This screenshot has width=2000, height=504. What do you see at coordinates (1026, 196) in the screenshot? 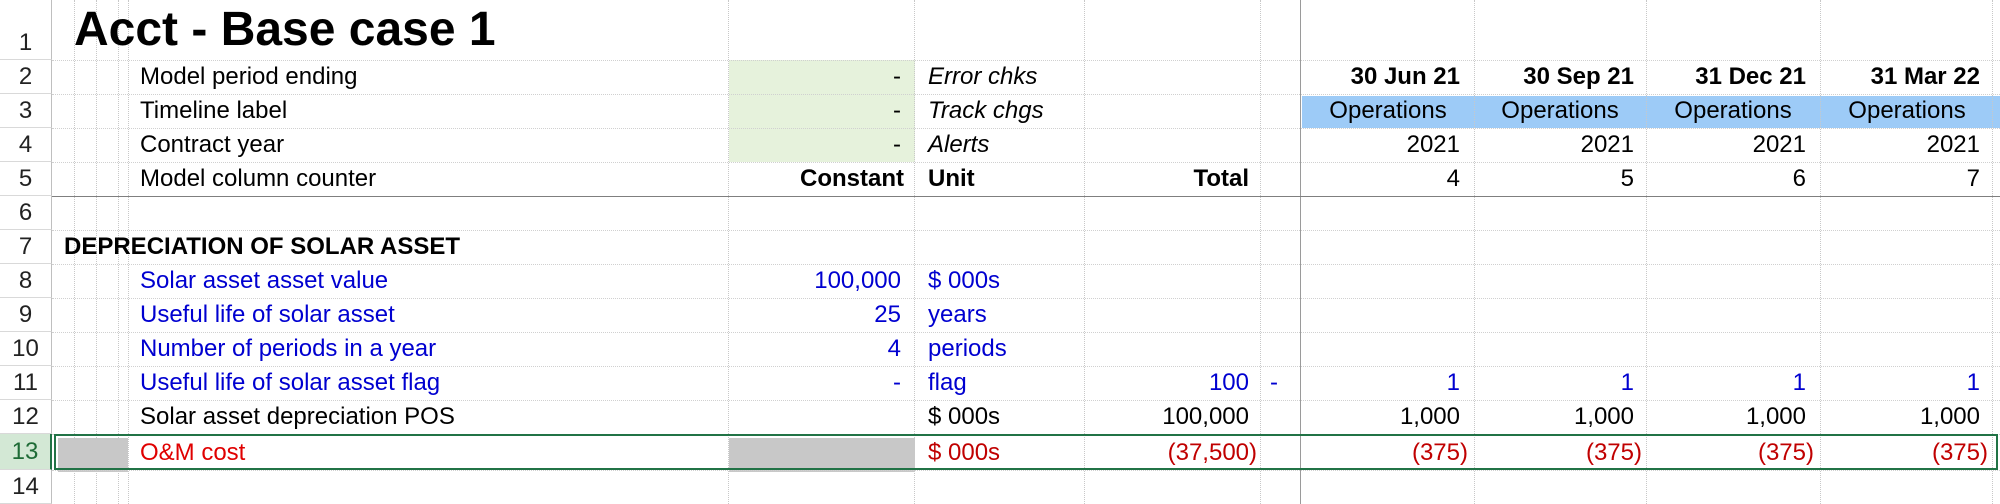
I see `header-bottom-border` at bounding box center [1026, 196].